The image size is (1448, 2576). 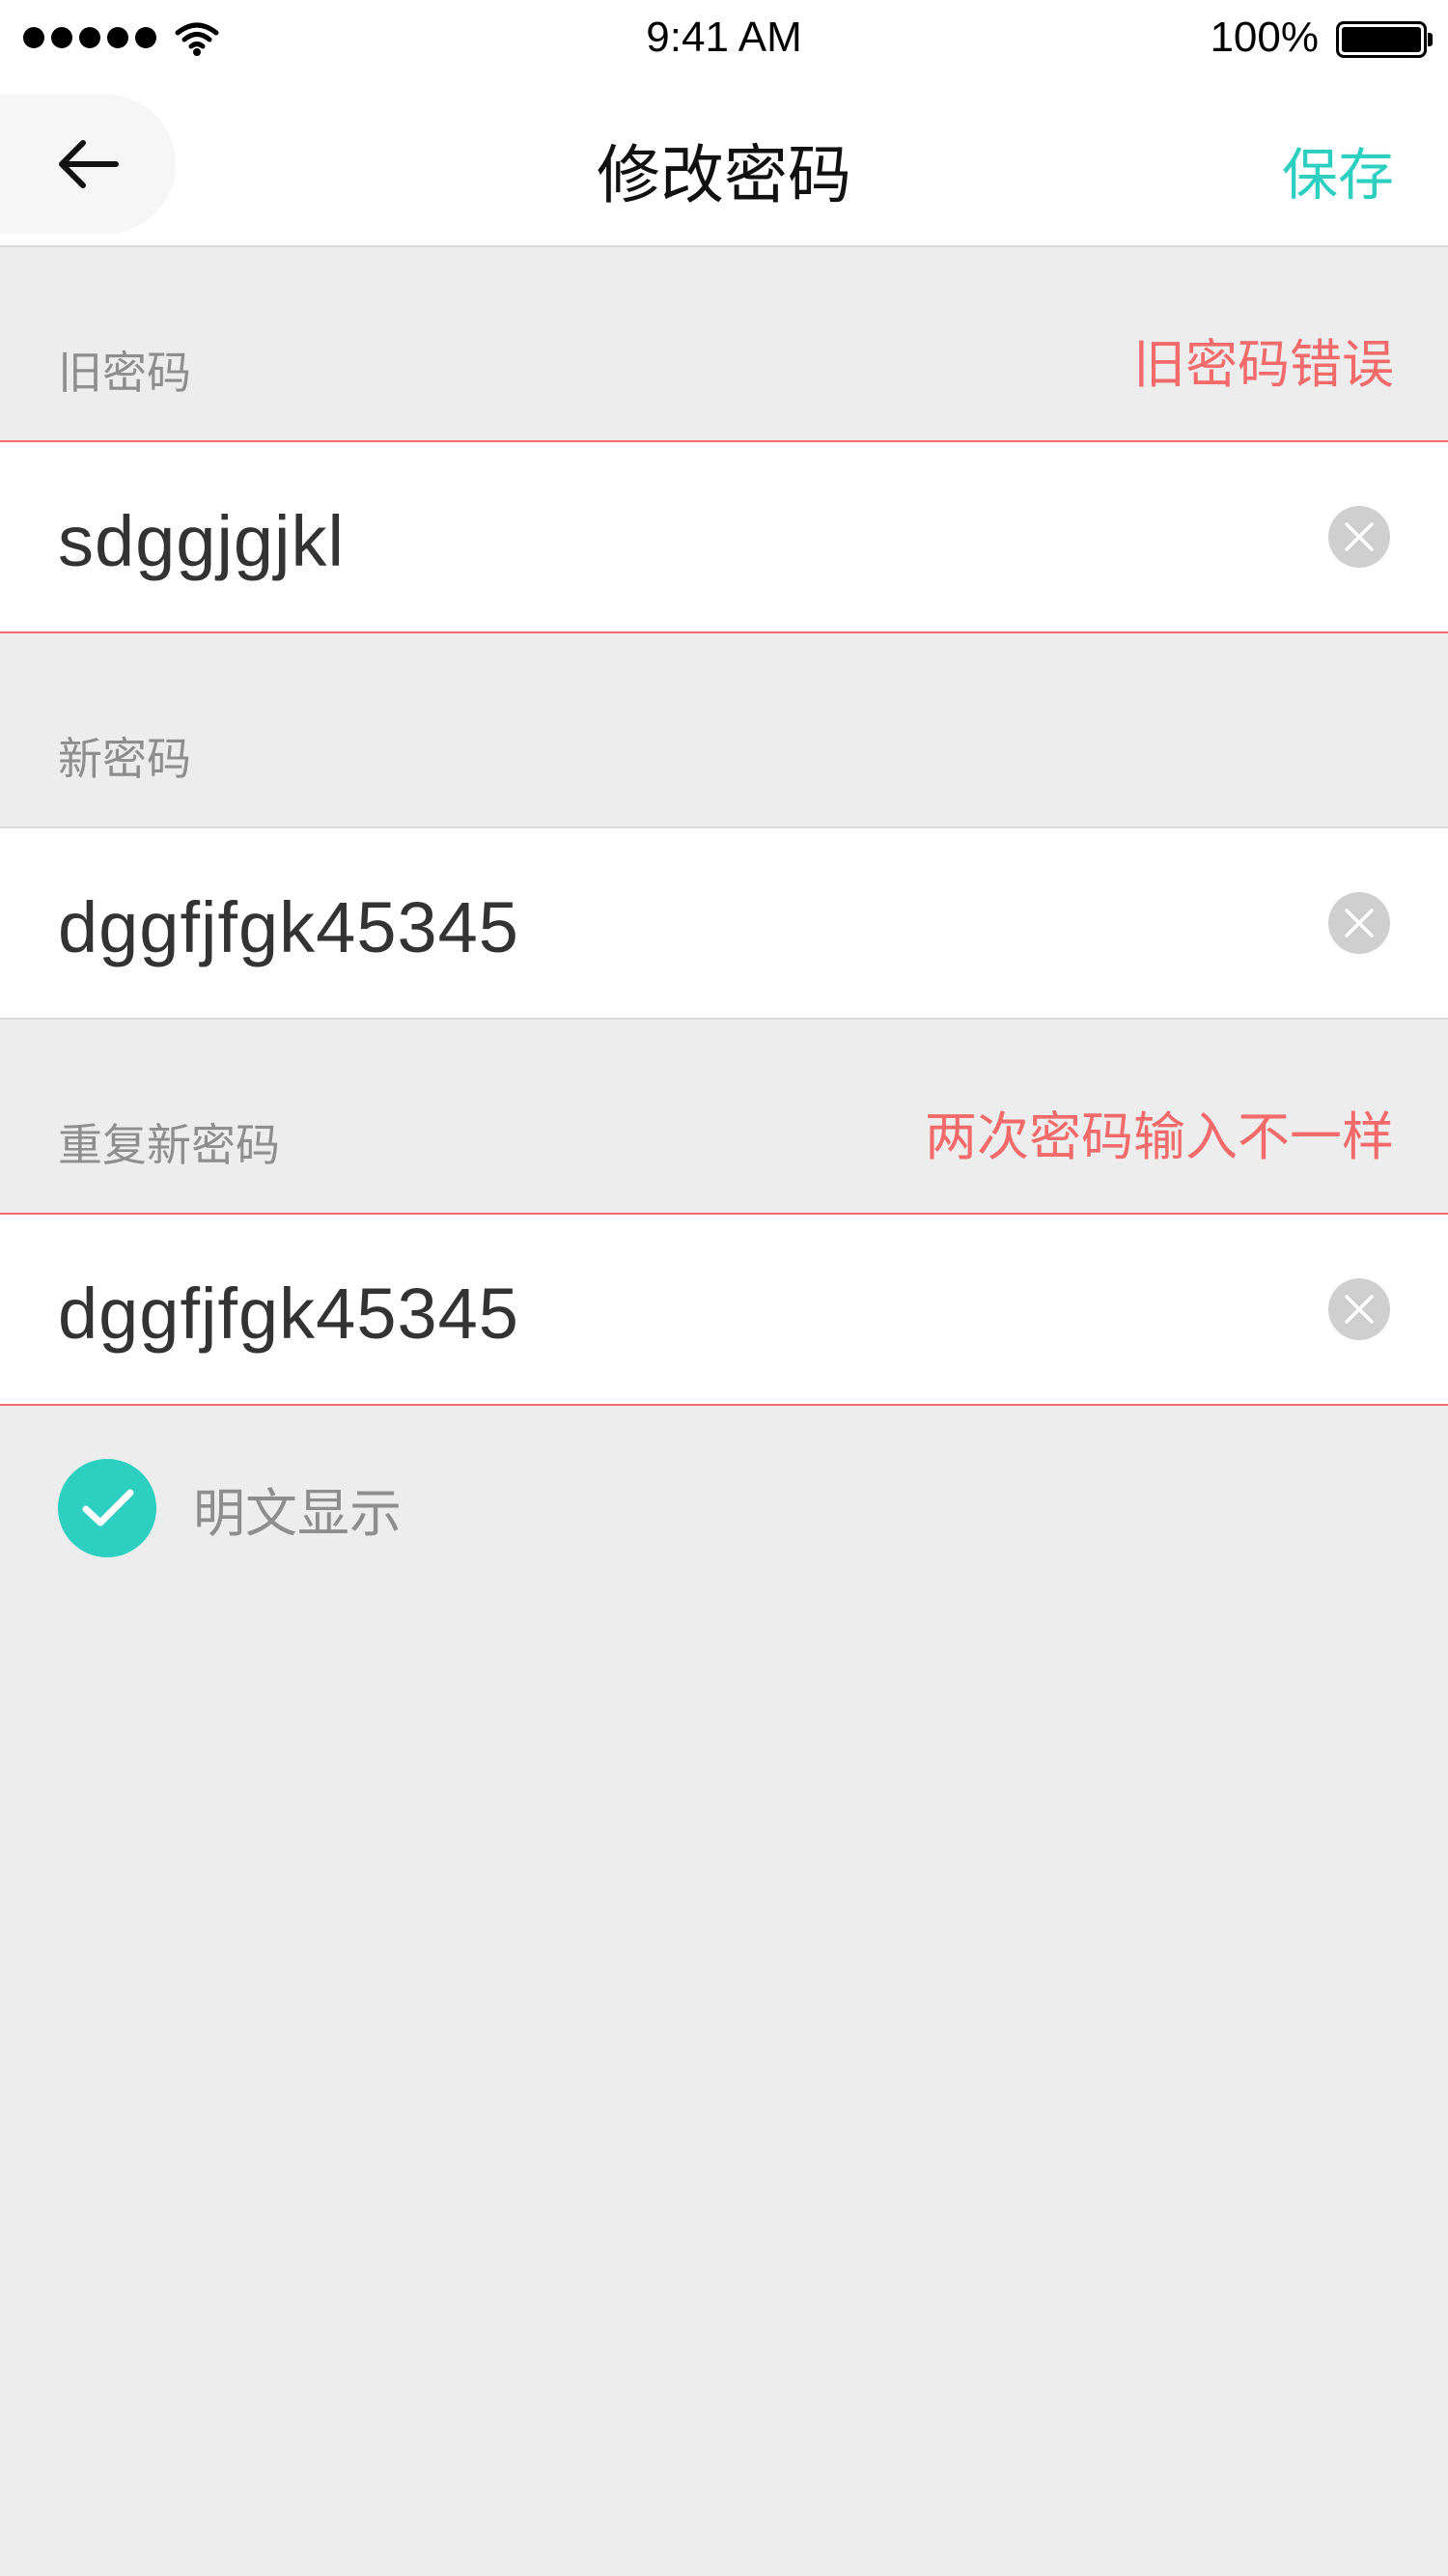 I want to click on clear-old-password-button, so click(x=1359, y=537).